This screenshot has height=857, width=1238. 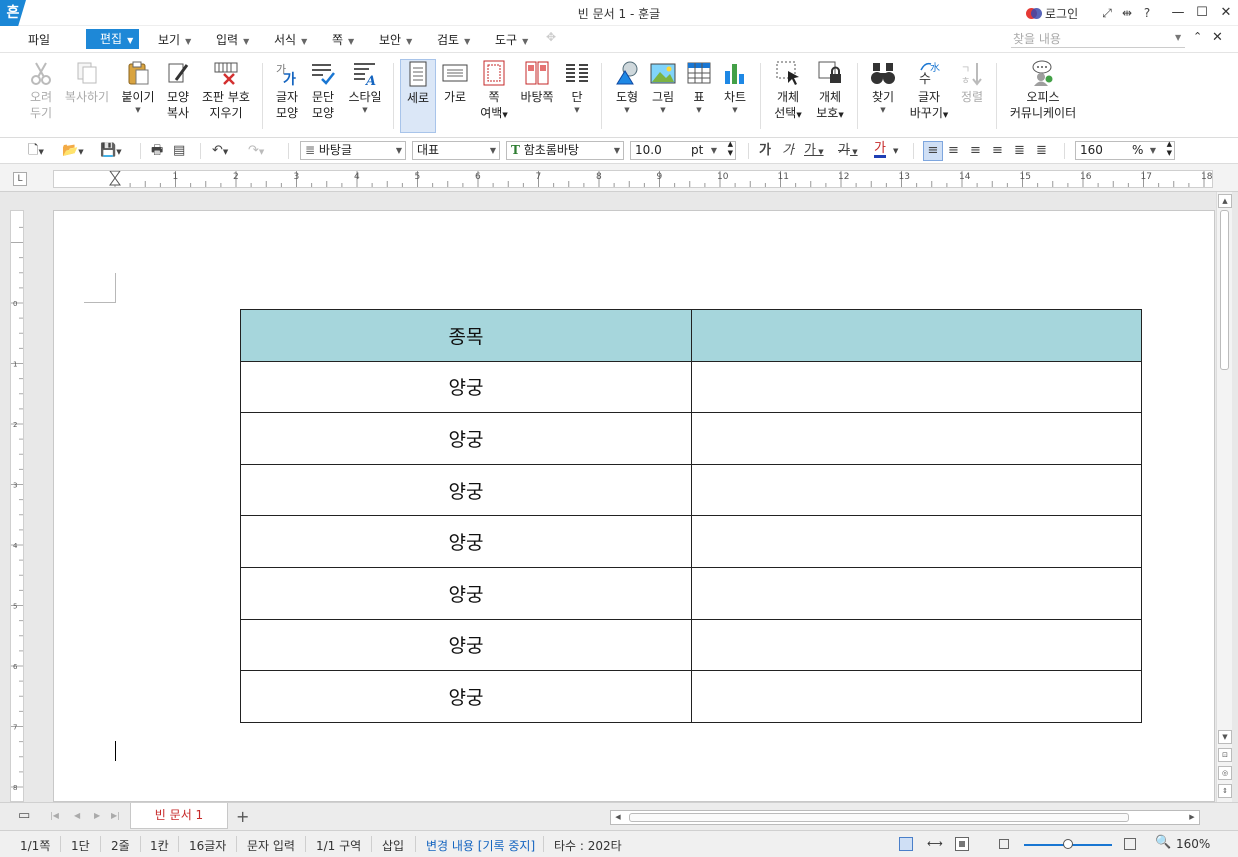 What do you see at coordinates (554, 38) in the screenshot?
I see `addon-icon: ✥` at bounding box center [554, 38].